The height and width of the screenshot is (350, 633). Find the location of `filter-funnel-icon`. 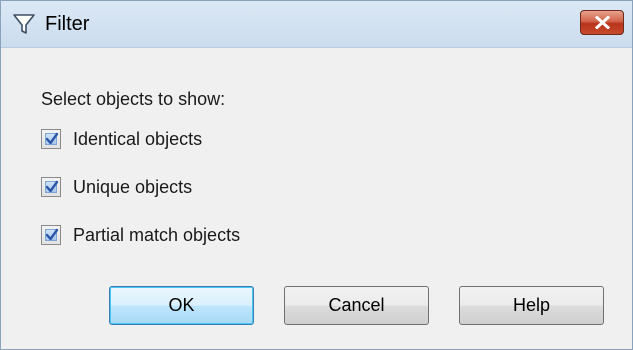

filter-funnel-icon is located at coordinates (24, 24).